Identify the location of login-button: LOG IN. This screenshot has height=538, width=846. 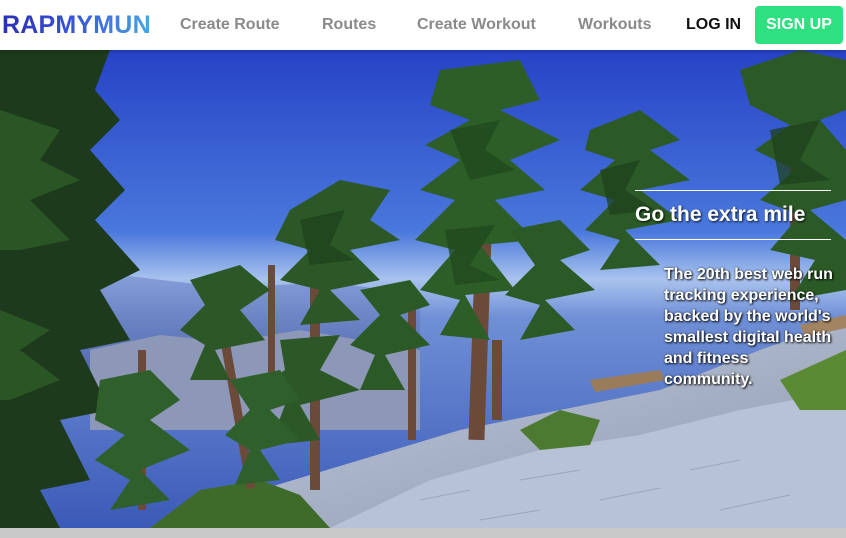
(713, 25).